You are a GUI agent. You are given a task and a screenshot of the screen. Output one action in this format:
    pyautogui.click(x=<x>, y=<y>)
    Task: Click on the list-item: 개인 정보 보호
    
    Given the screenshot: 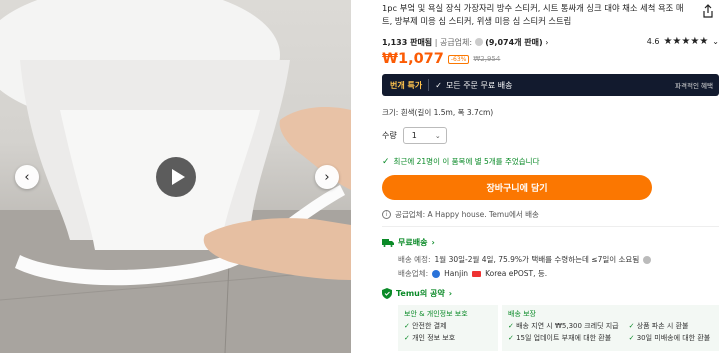 What is the action you would take?
    pyautogui.click(x=448, y=338)
    